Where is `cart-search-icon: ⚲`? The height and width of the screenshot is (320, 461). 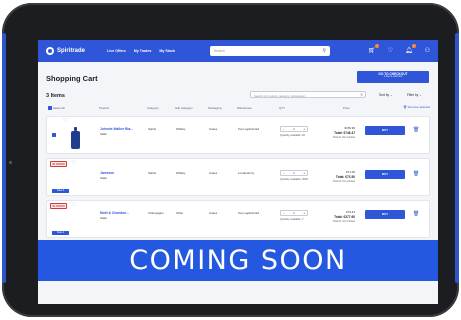 cart-search-icon: ⚲ is located at coordinates (361, 95).